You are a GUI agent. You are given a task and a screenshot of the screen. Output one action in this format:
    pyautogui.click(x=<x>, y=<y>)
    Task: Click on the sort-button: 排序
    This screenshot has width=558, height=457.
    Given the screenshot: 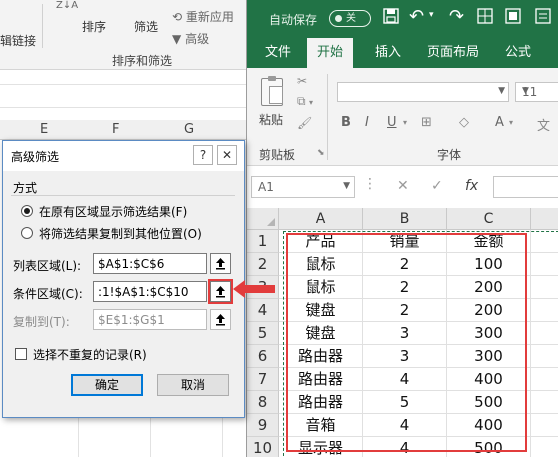 What is the action you would take?
    pyautogui.click(x=94, y=26)
    